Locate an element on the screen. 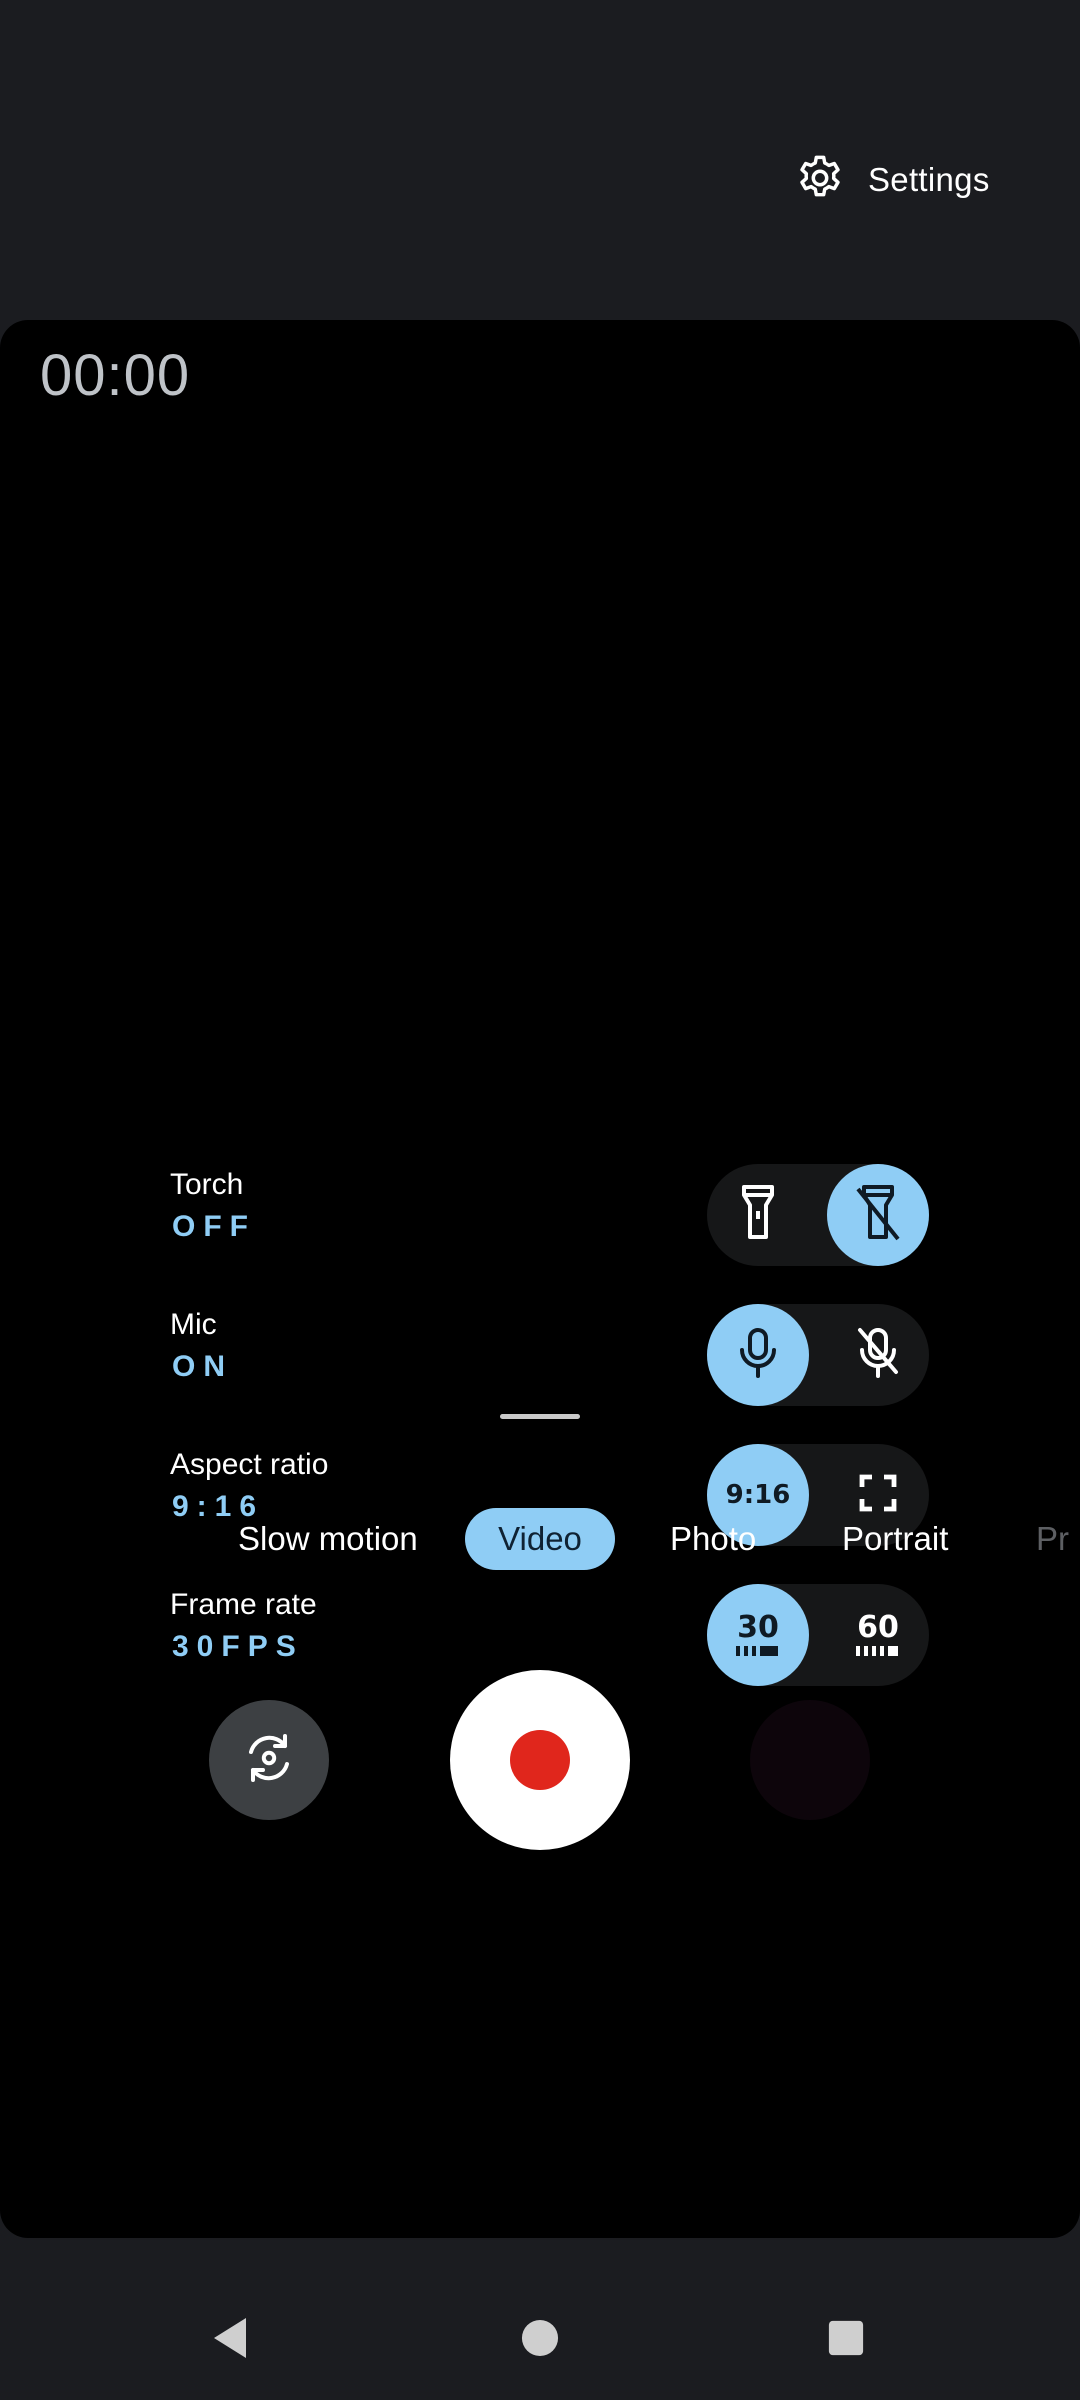 The width and height of the screenshot is (1080, 2400). camera-flip-icon is located at coordinates (269, 1760).